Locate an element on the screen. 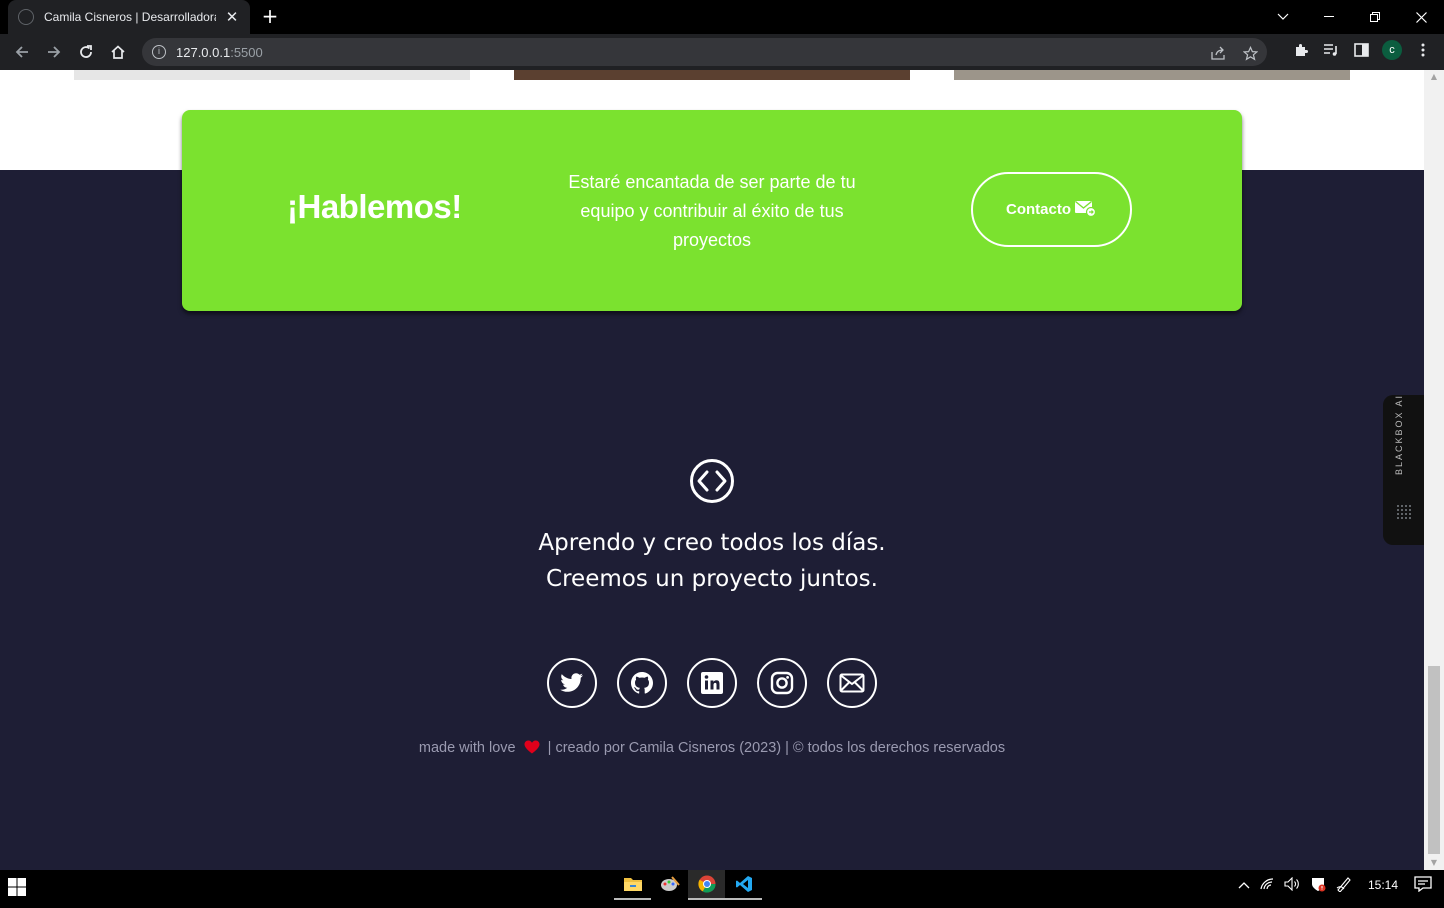 The width and height of the screenshot is (1444, 908). forward-icon is located at coordinates (54, 52).